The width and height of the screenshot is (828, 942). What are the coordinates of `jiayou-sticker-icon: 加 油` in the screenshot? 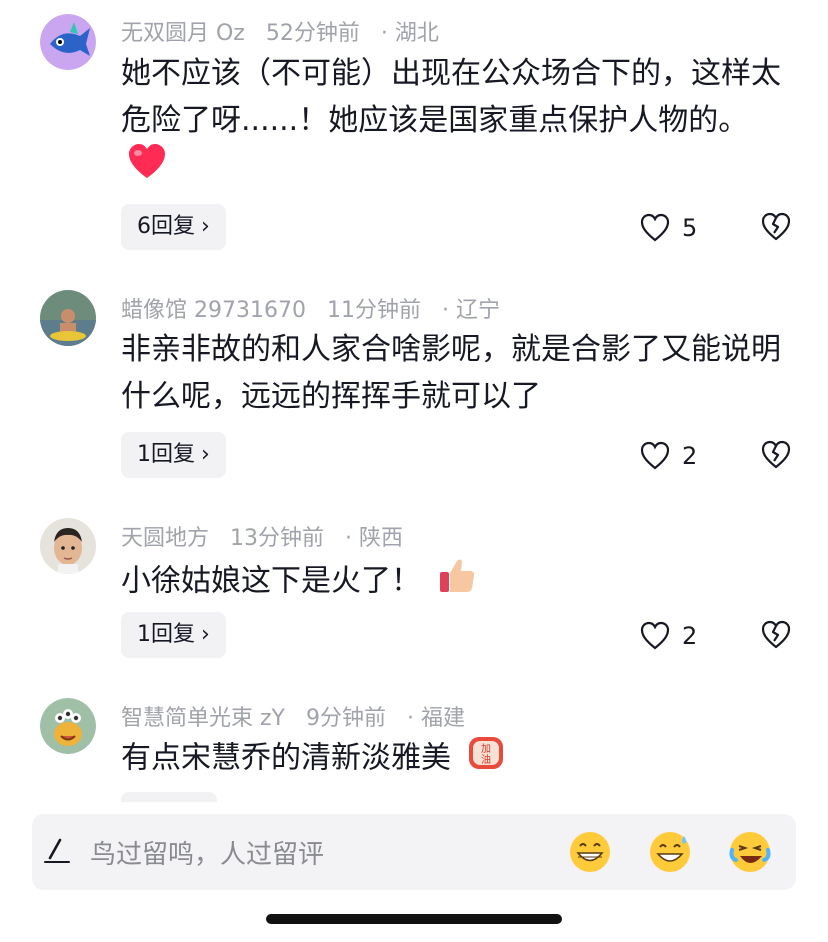 It's located at (486, 759).